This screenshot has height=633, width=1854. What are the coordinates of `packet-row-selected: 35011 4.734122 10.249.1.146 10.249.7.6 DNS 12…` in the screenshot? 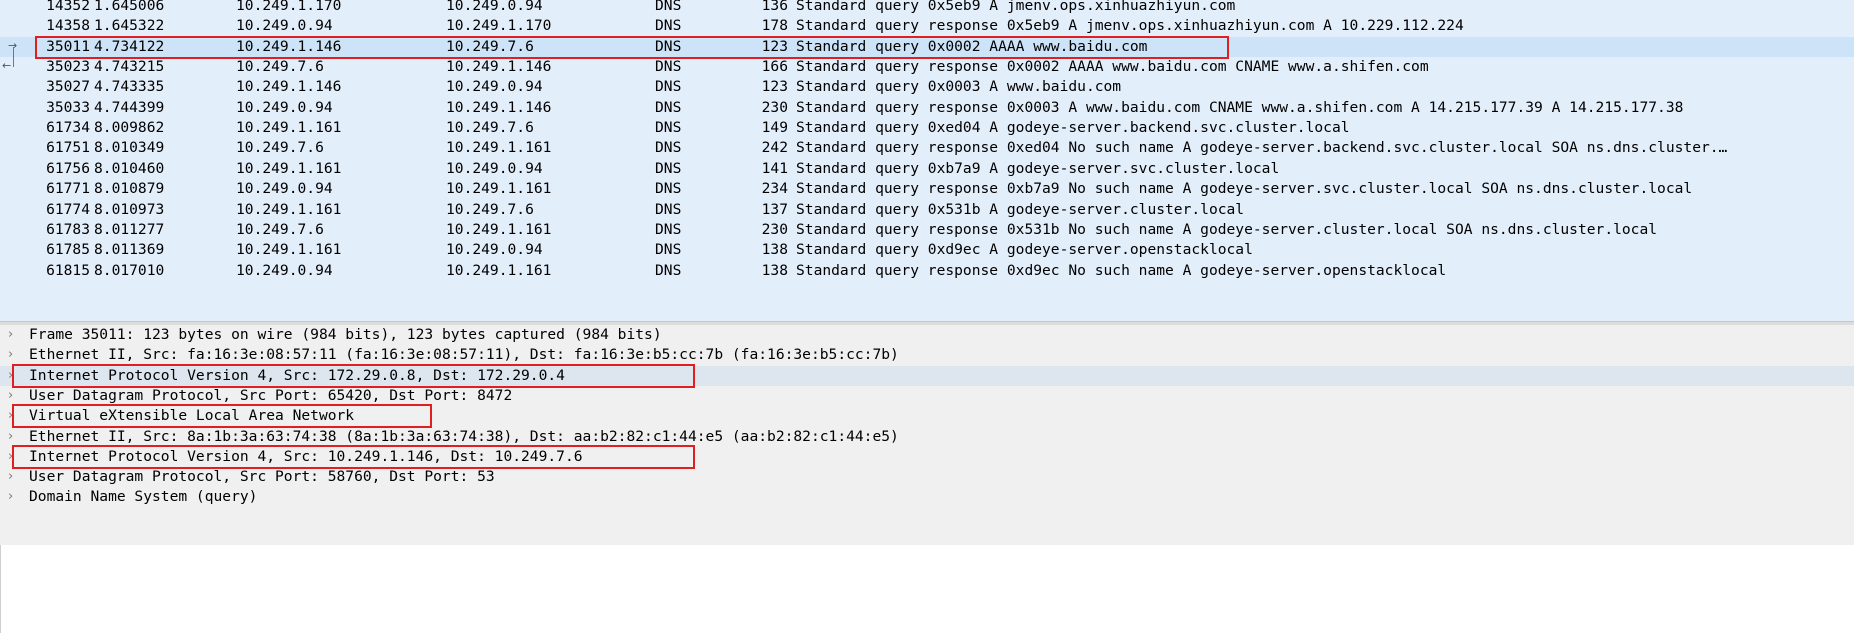 It's located at (927, 47).